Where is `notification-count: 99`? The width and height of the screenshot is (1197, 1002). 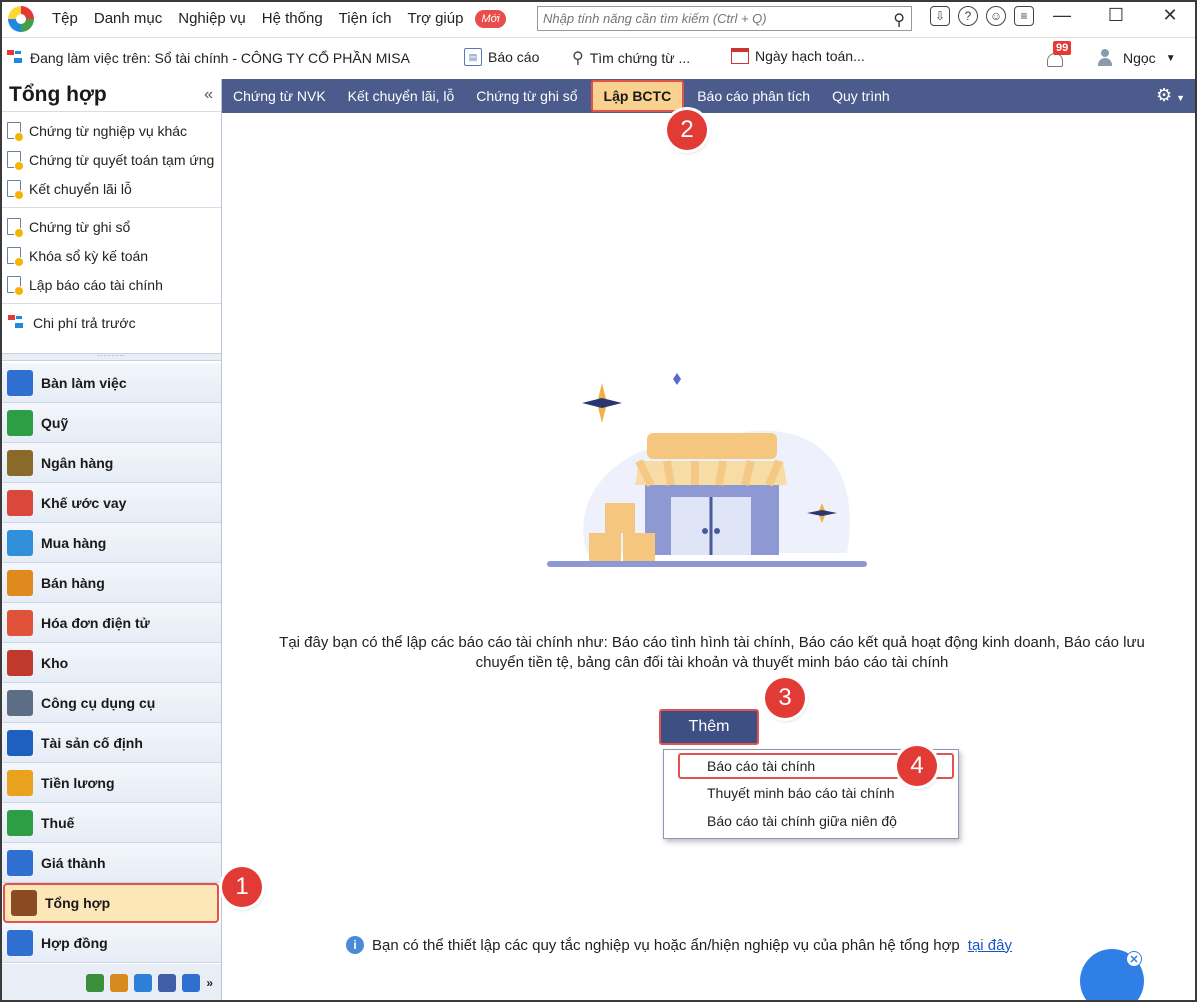
notification-count: 99 is located at coordinates (1062, 48).